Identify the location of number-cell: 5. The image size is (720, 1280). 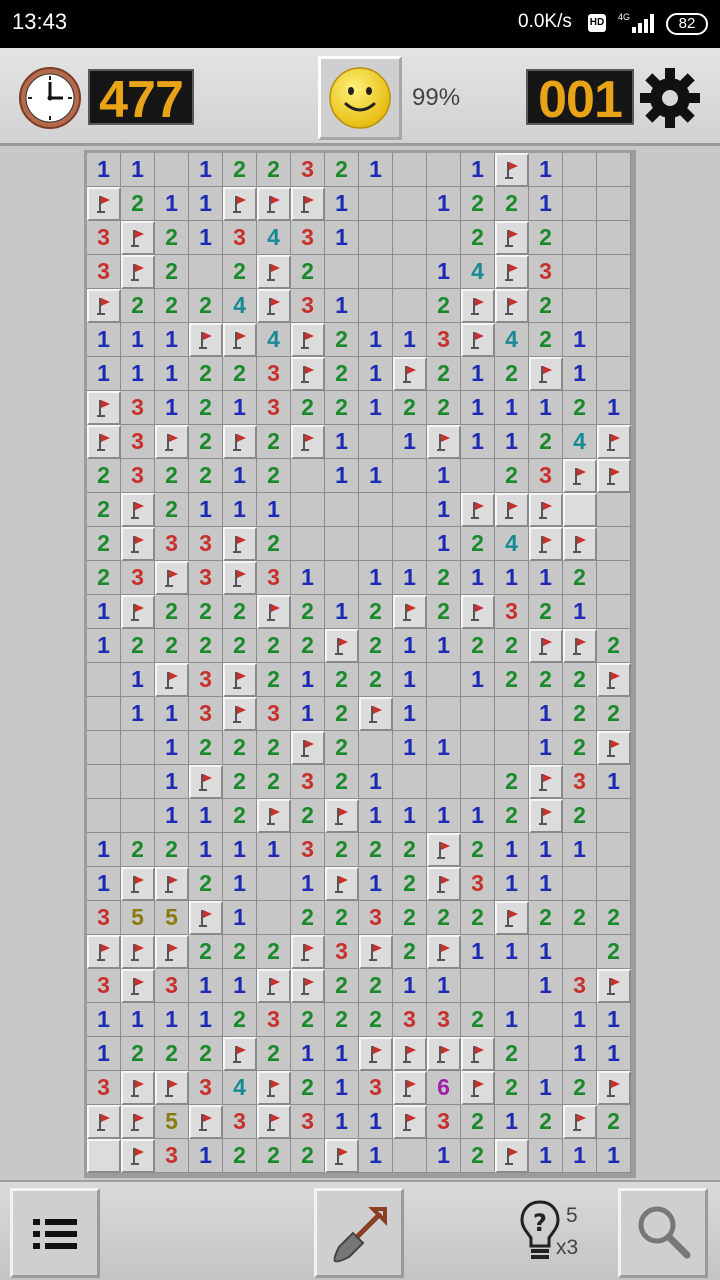
(172, 1122).